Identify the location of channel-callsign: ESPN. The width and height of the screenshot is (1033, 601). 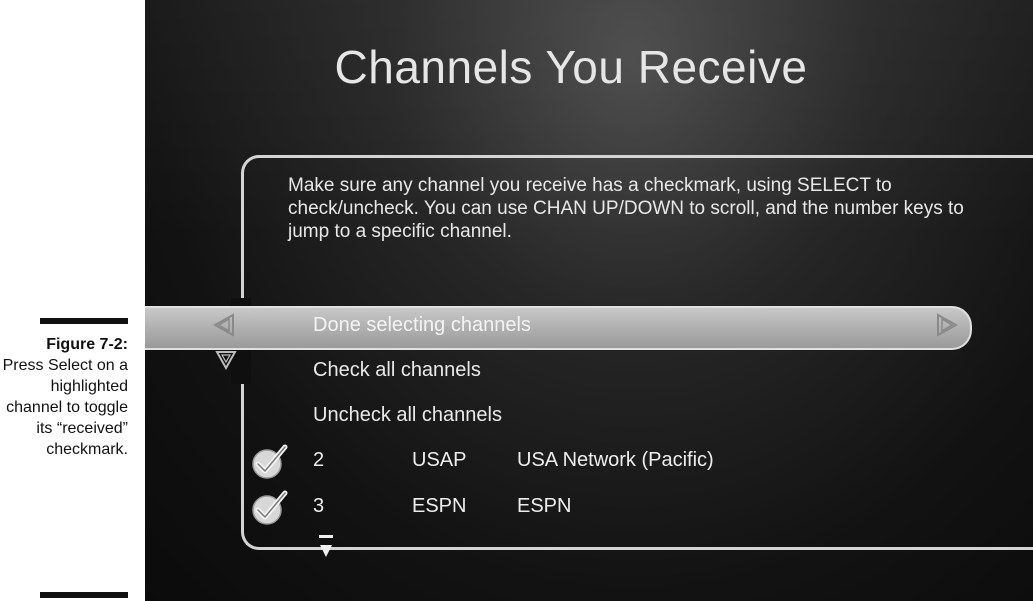
(439, 506).